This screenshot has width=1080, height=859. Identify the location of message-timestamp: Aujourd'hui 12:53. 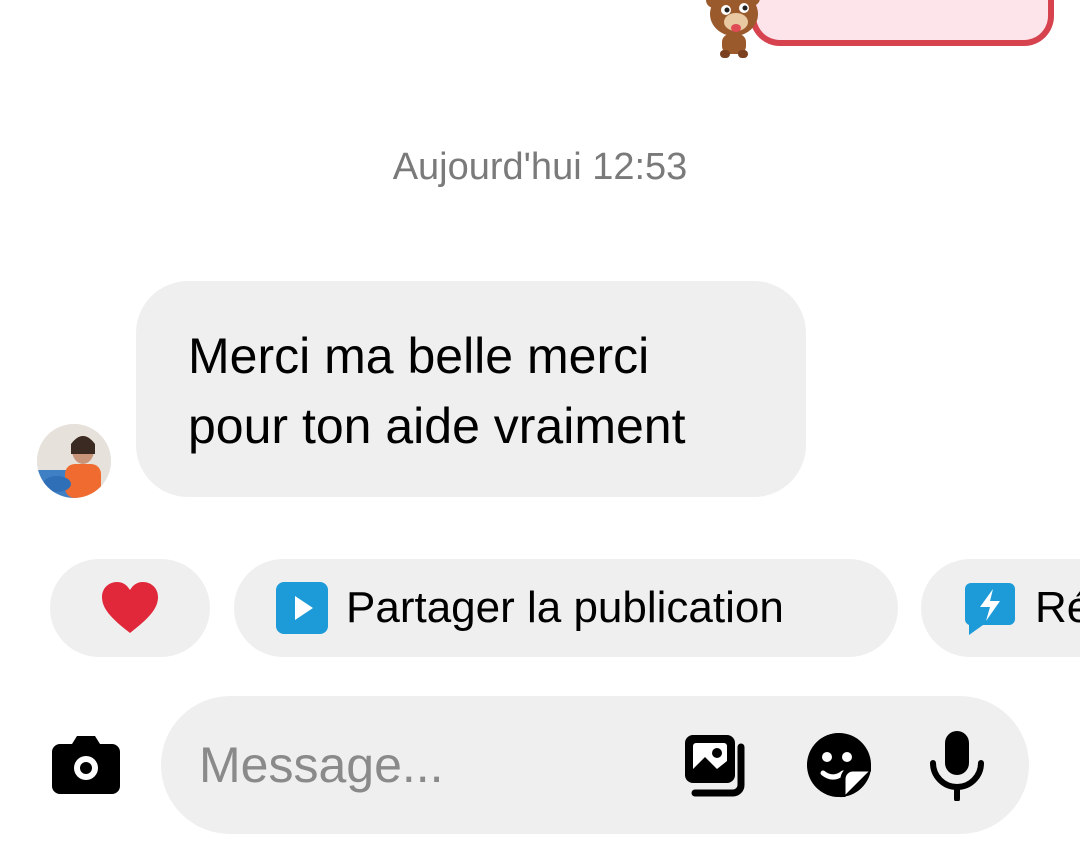
(540, 167).